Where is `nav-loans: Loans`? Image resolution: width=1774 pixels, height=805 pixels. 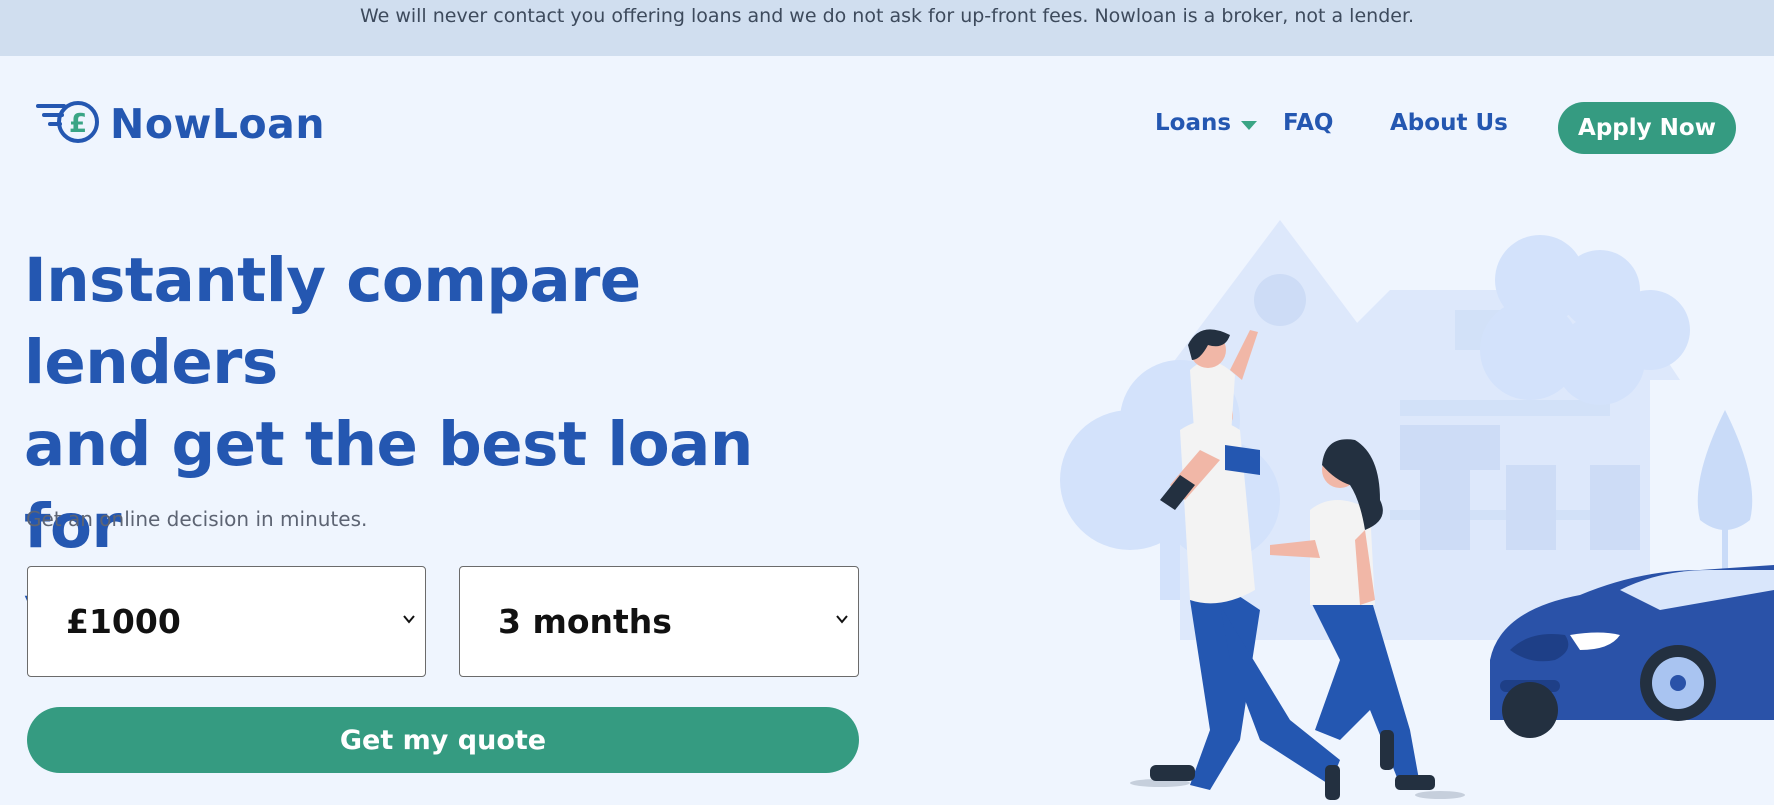 nav-loans: Loans is located at coordinates (1206, 123).